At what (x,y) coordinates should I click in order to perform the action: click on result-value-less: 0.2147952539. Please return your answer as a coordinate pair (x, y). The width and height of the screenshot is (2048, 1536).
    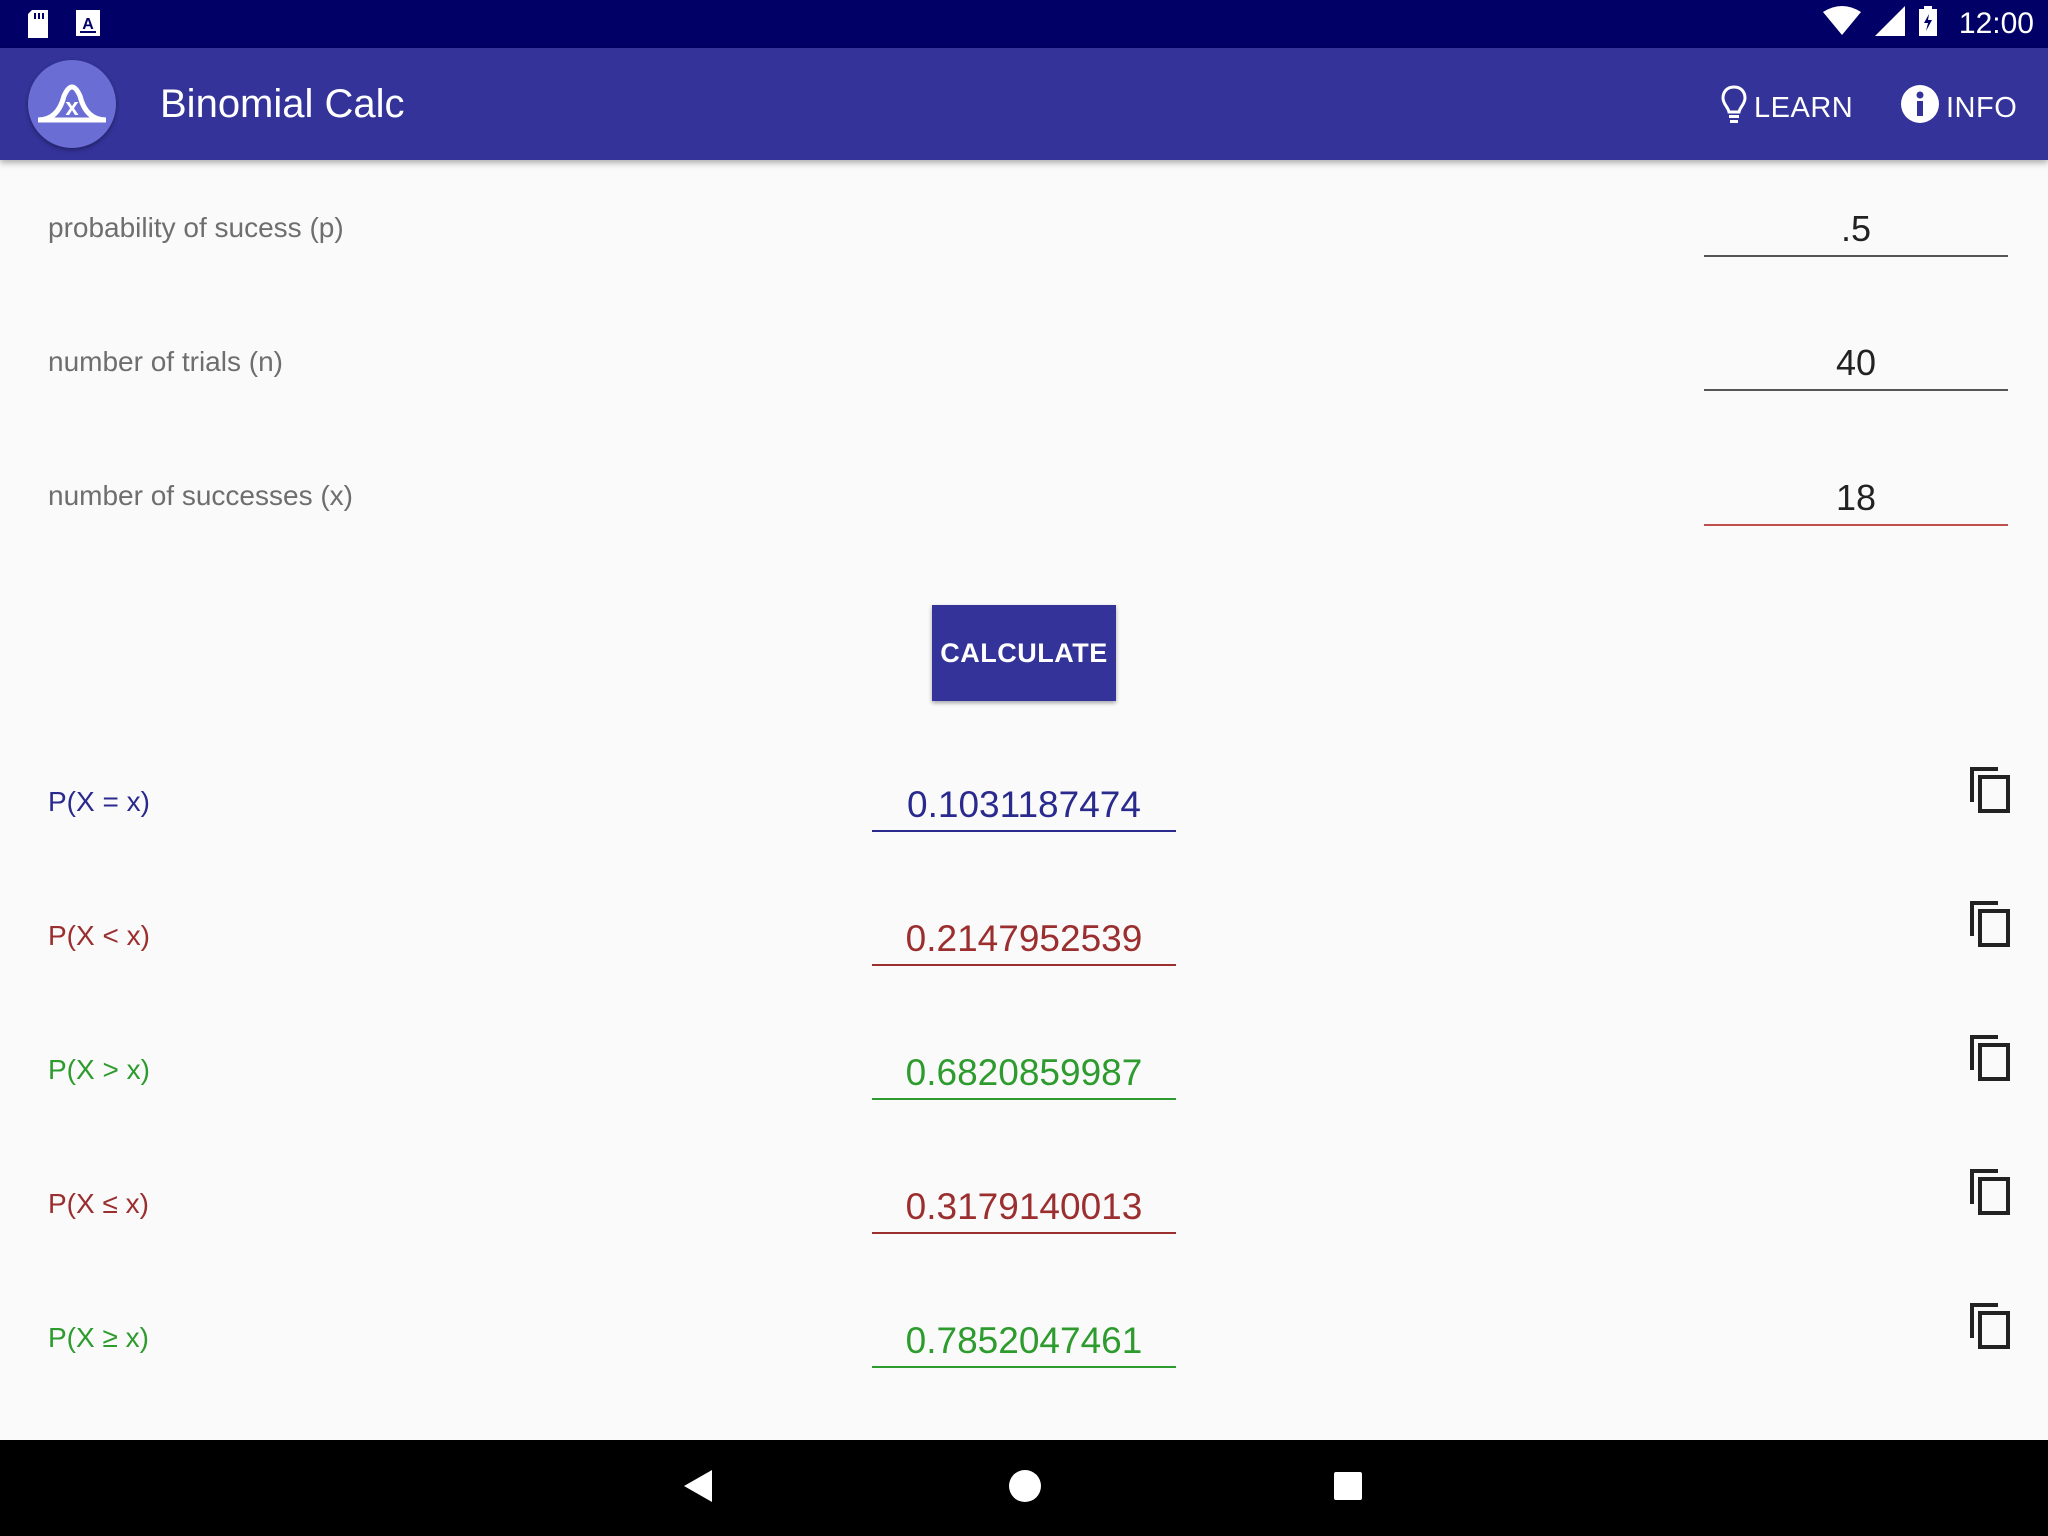
    Looking at the image, I should click on (1024, 940).